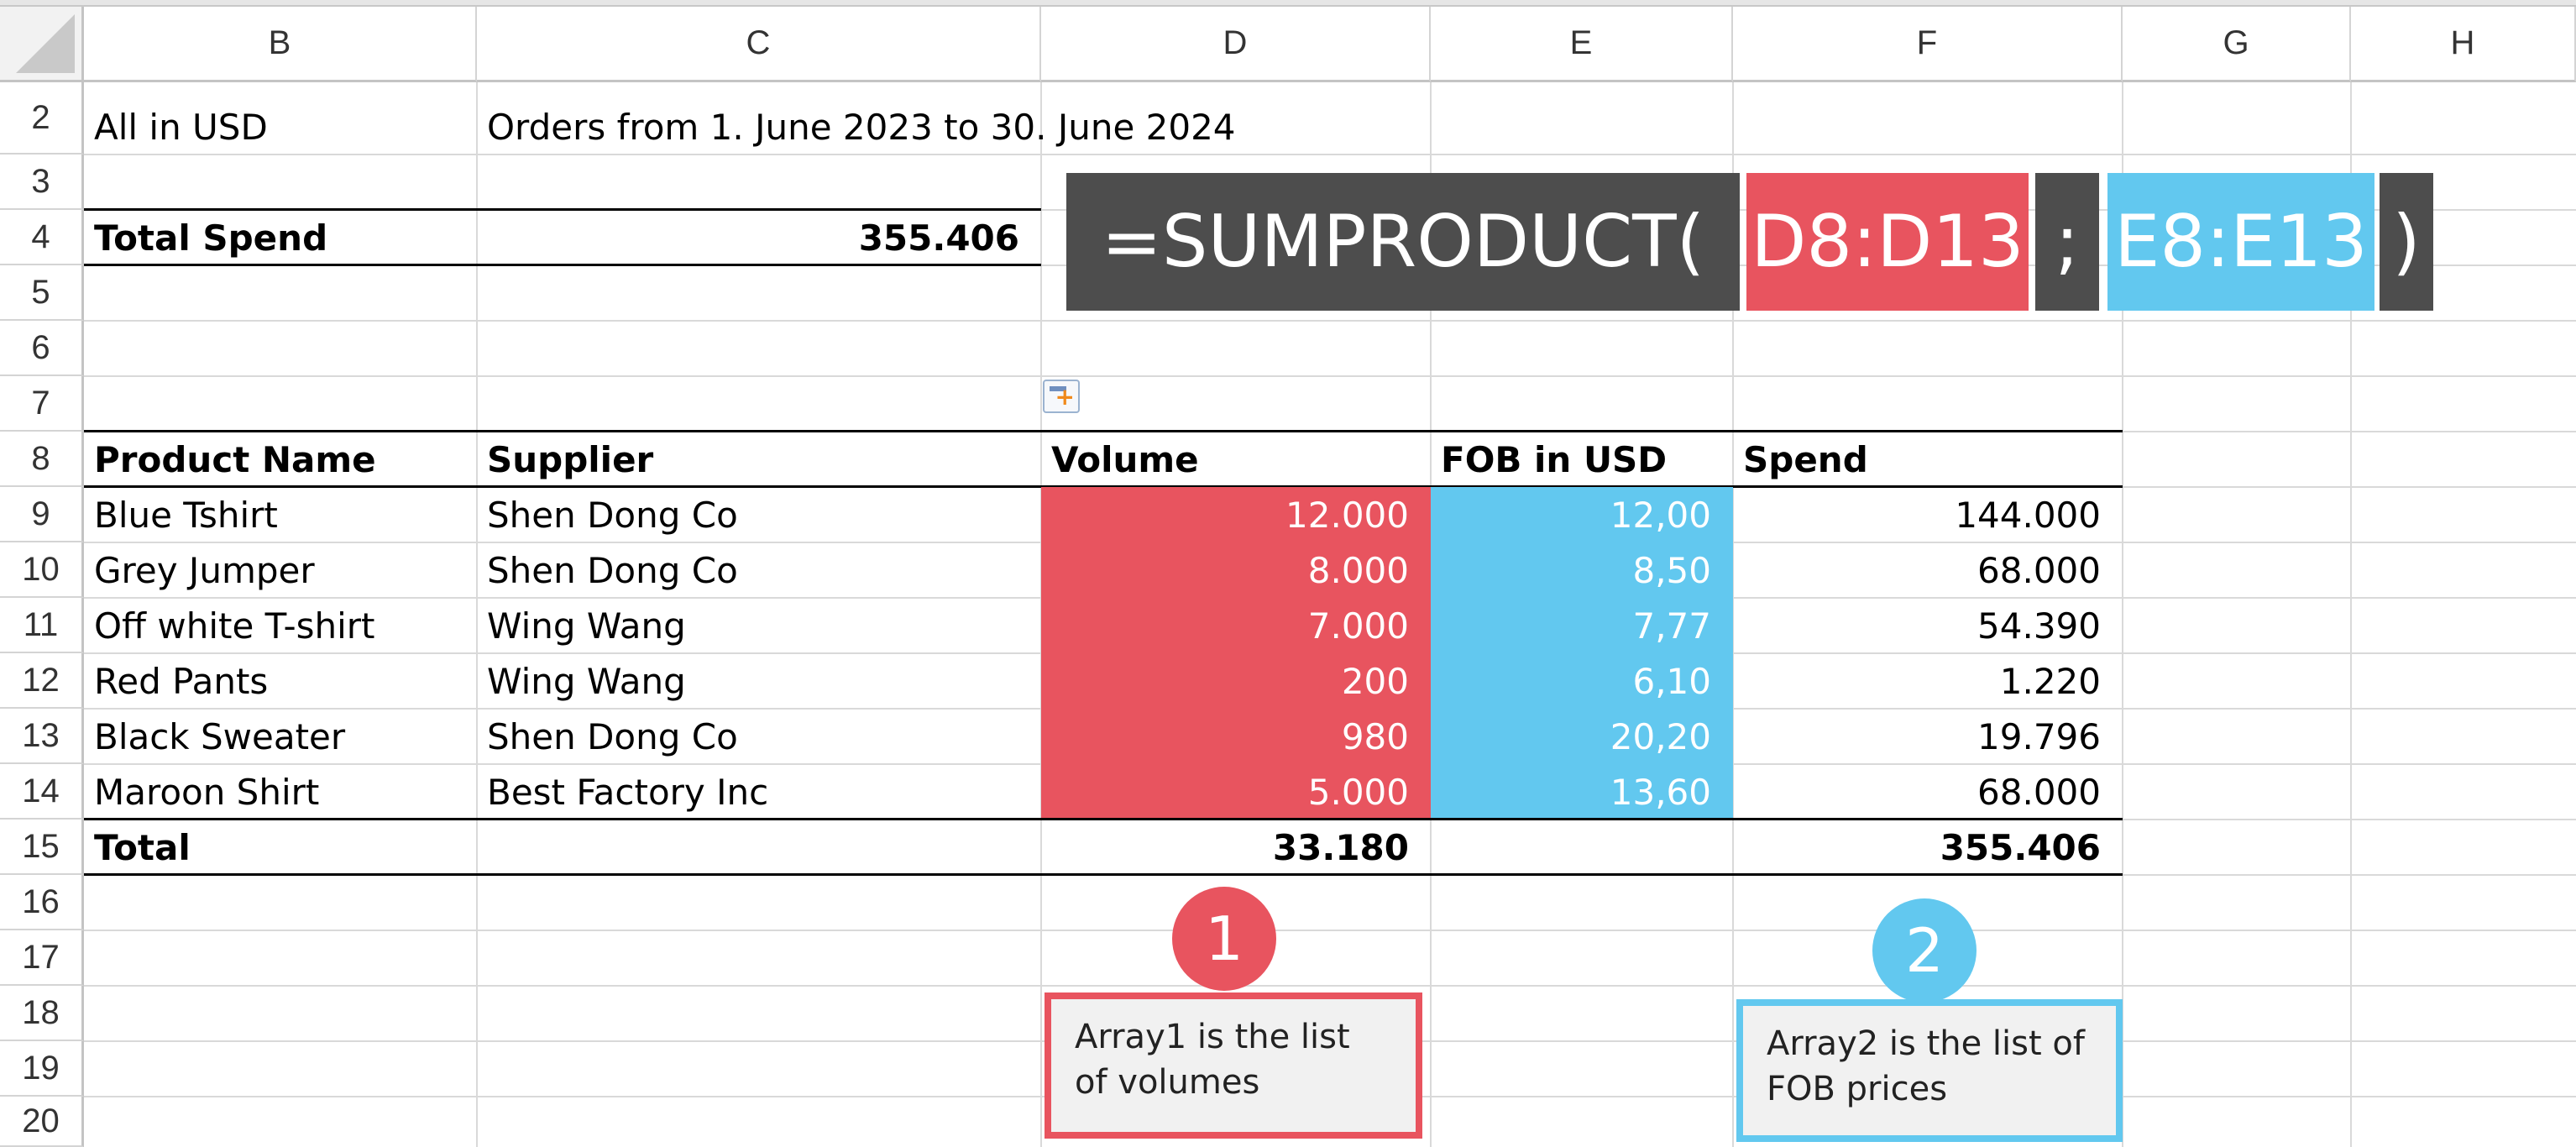 This screenshot has width=2576, height=1147. What do you see at coordinates (42, 459) in the screenshot?
I see `row-header-8: 8` at bounding box center [42, 459].